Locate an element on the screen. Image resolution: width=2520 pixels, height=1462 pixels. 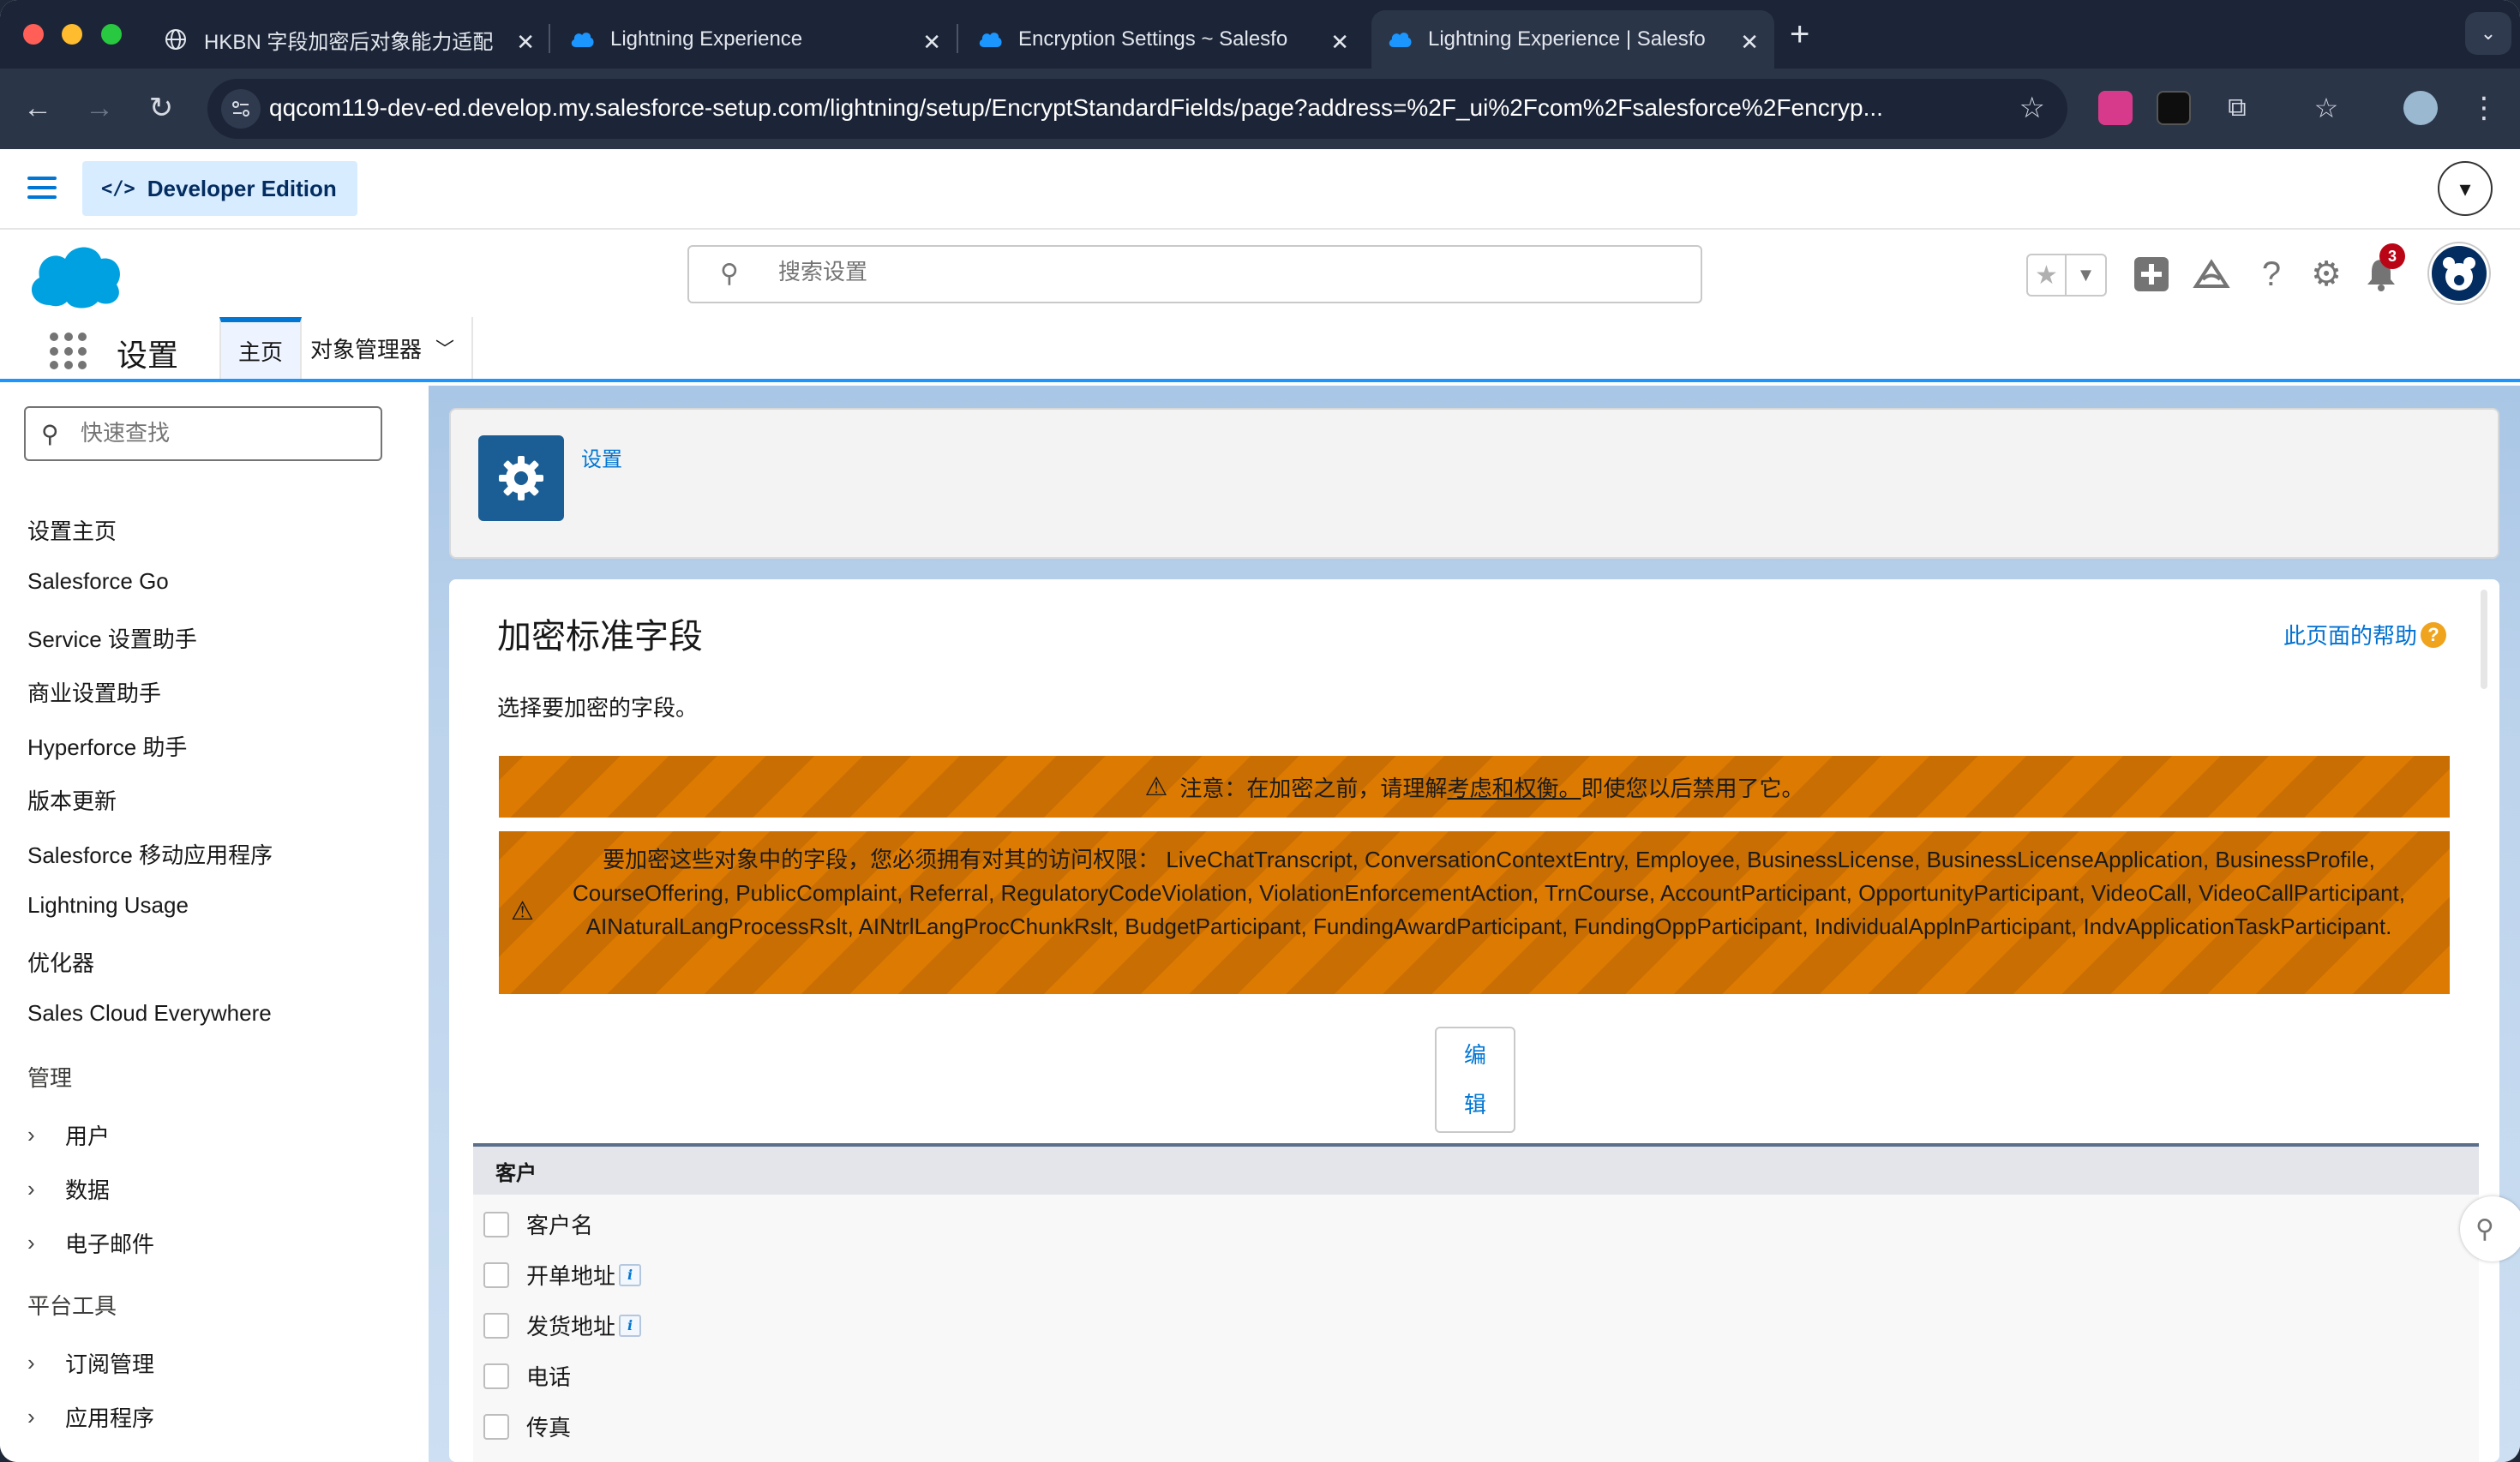
tab-title: Lightning Experience is located at coordinates (706, 39).